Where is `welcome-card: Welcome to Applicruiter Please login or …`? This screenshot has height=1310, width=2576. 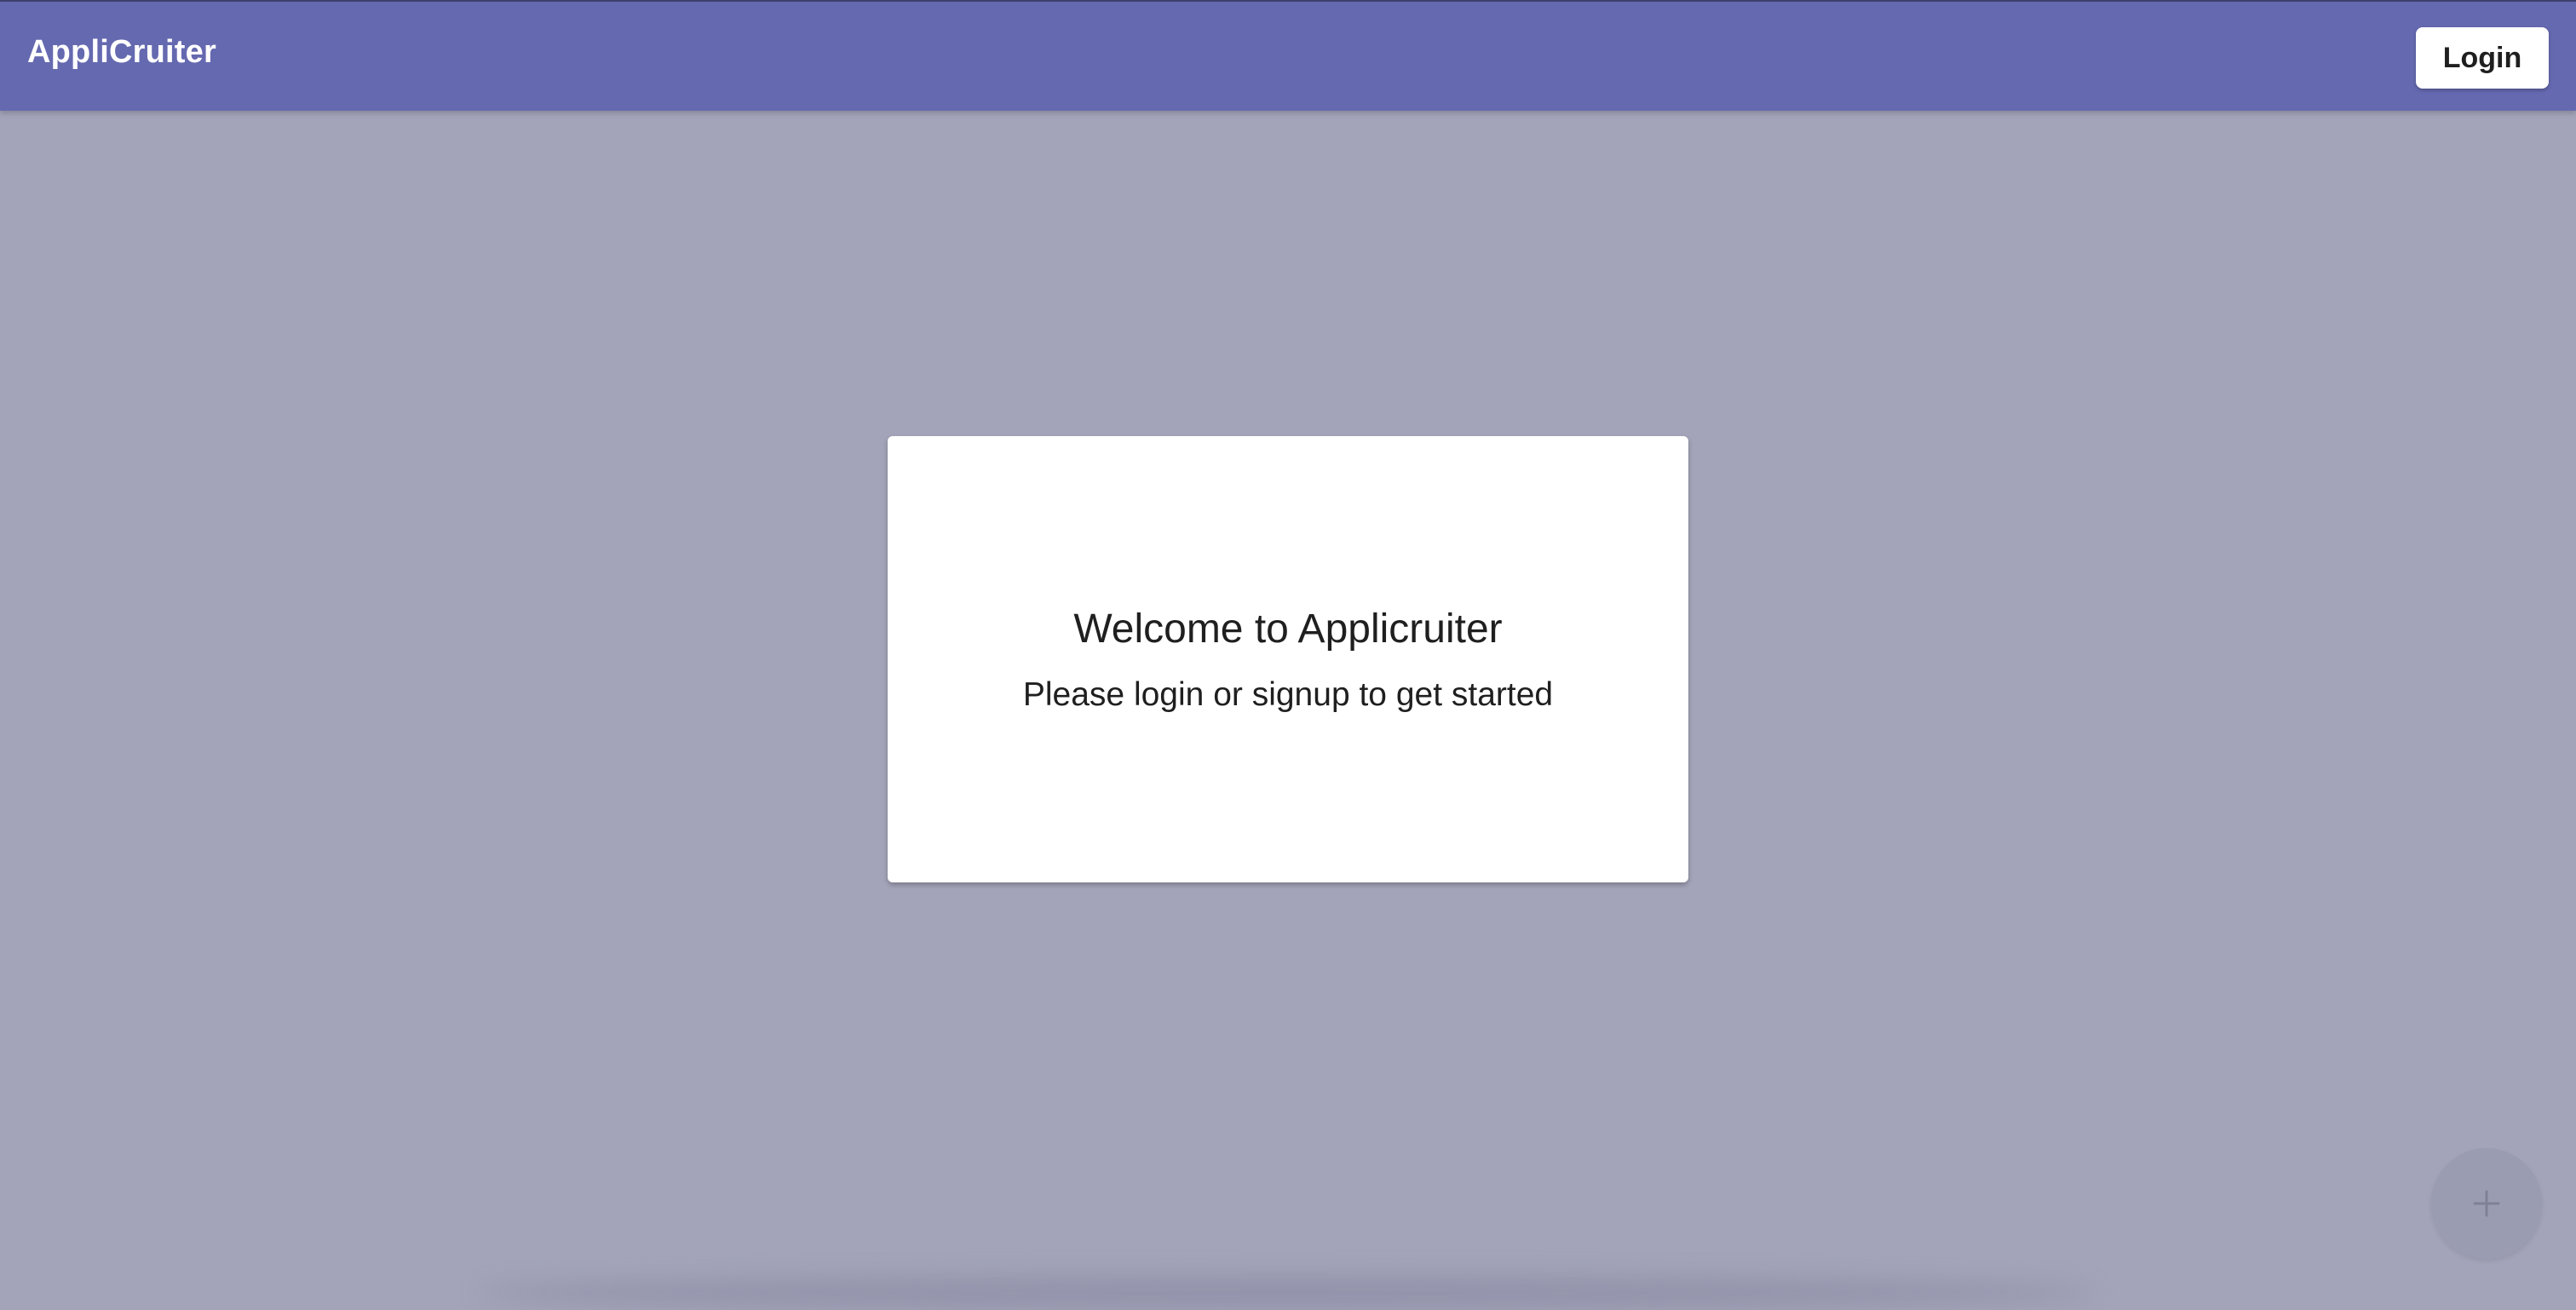
welcome-card: Welcome to Applicruiter Please login or … is located at coordinates (1288, 659).